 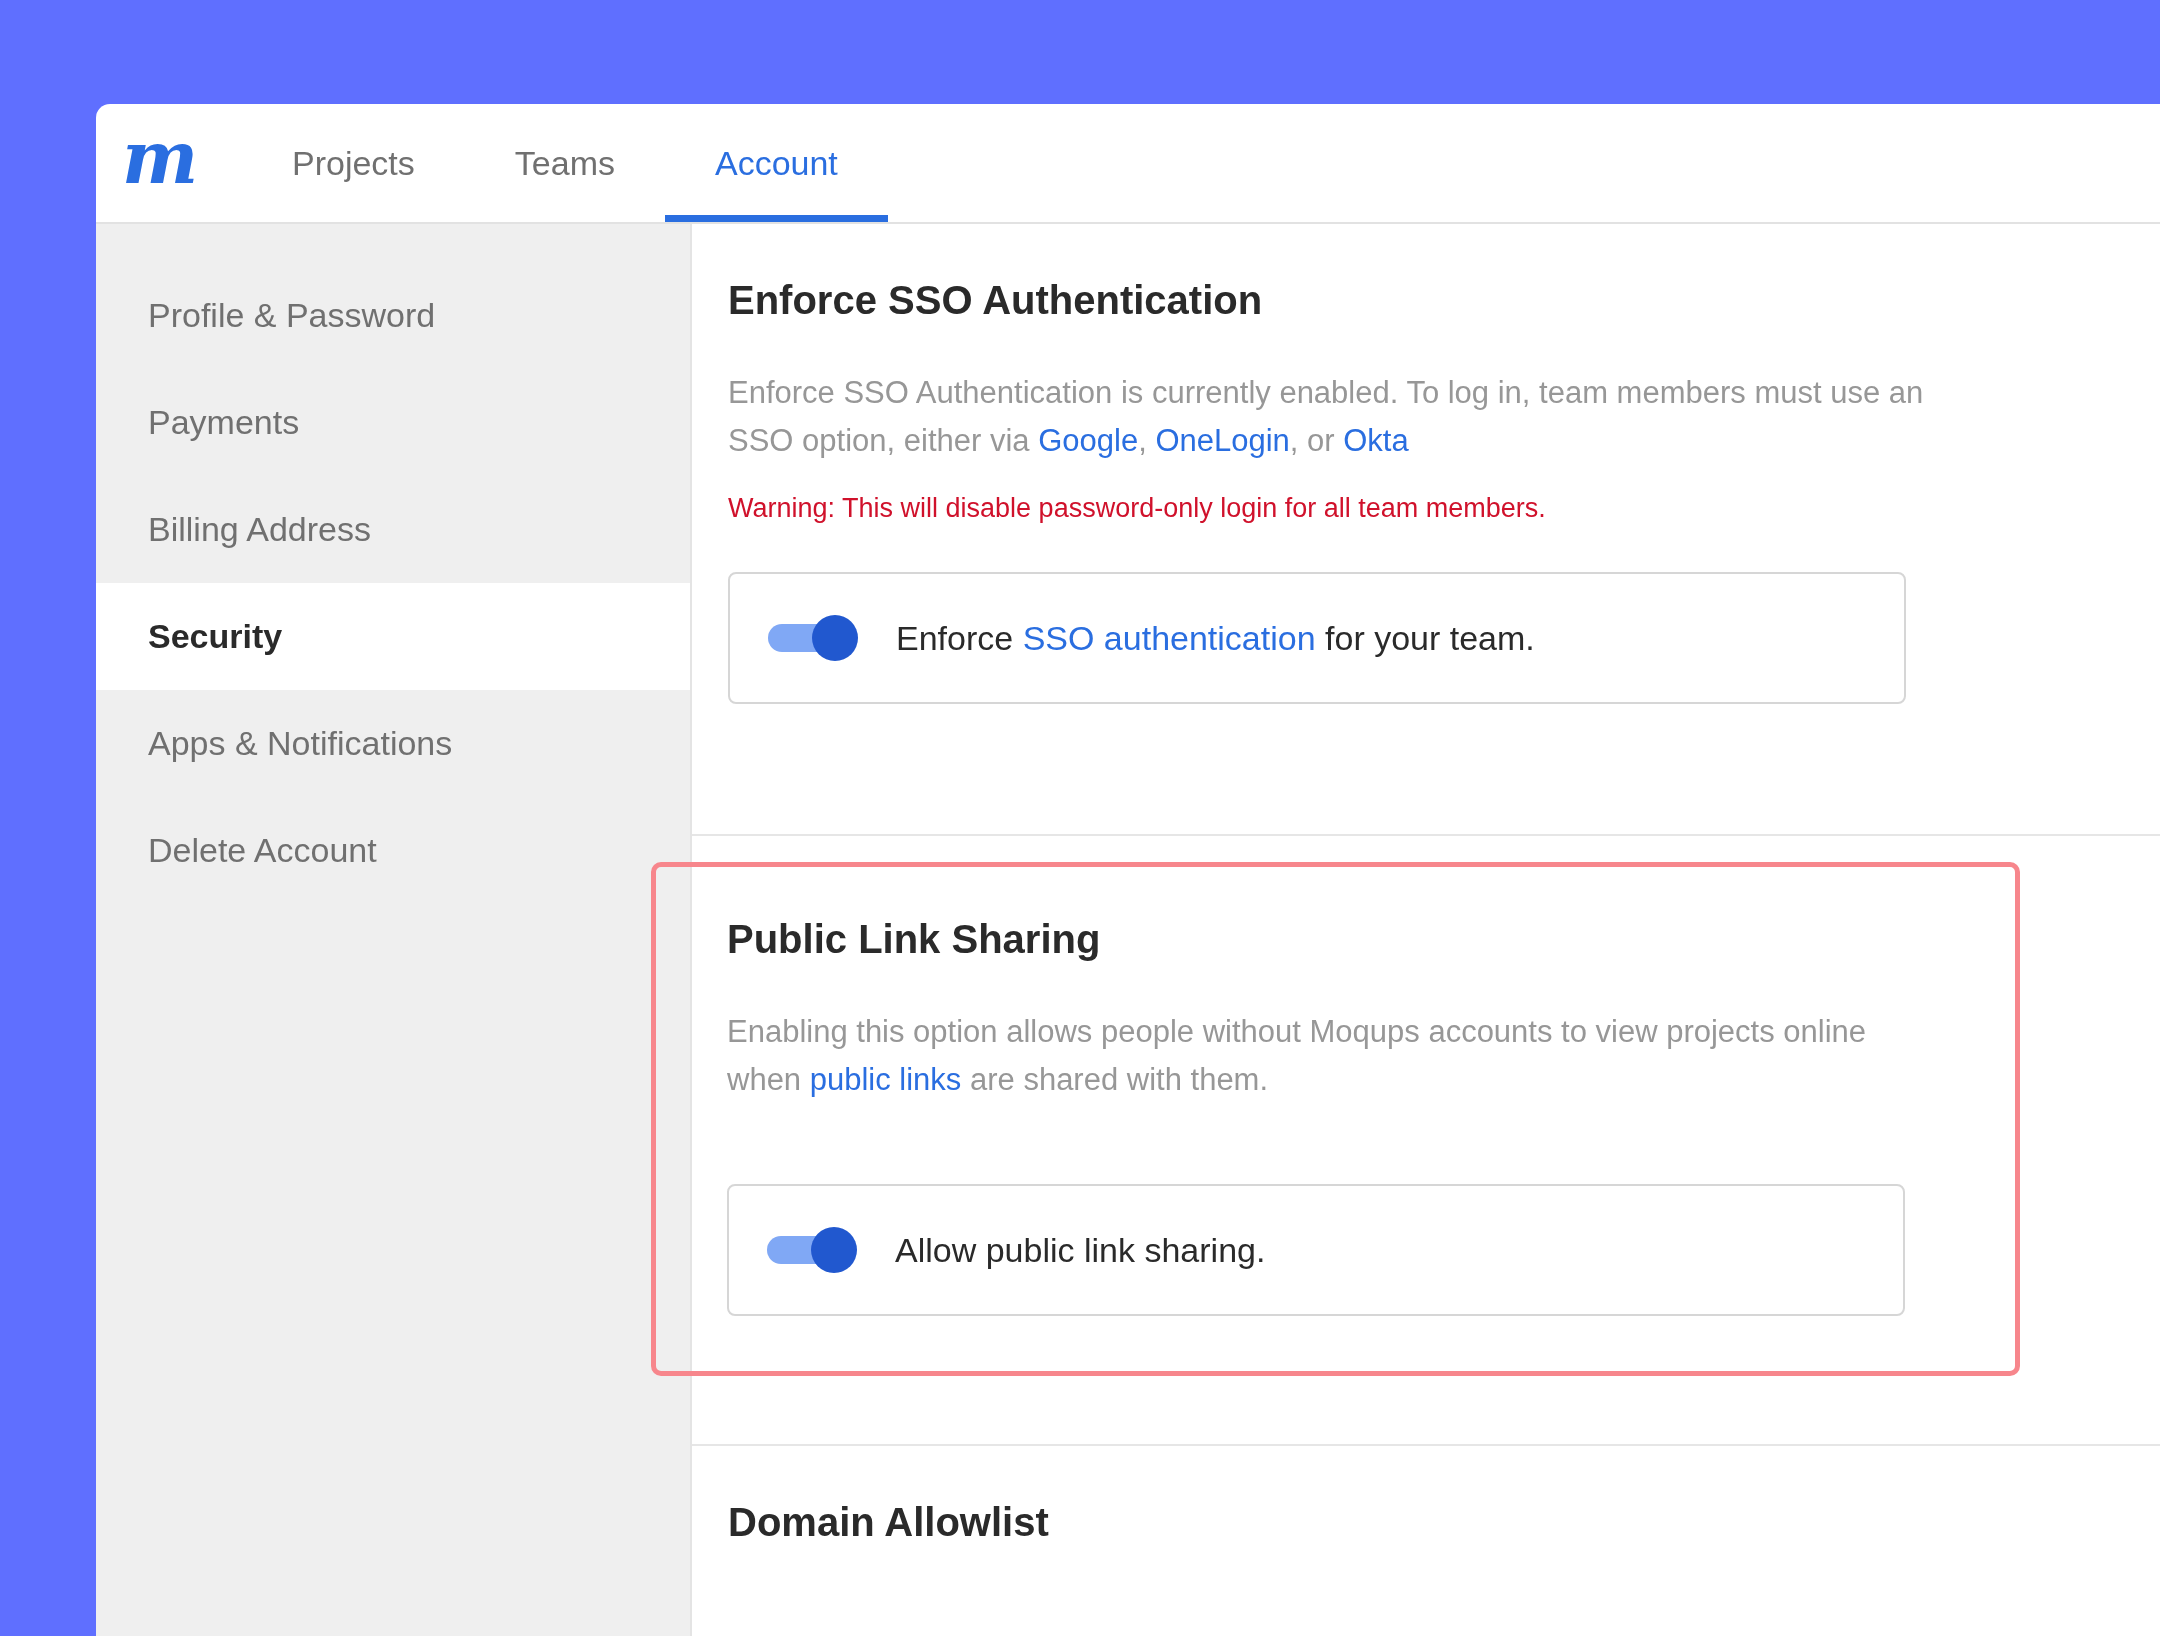 I want to click on section-description: Enforce SSO Authentication is currently enabled. To log in, team members must use an SSO option, either via Google, OneLogin, or Okta, so click(x=1326, y=417).